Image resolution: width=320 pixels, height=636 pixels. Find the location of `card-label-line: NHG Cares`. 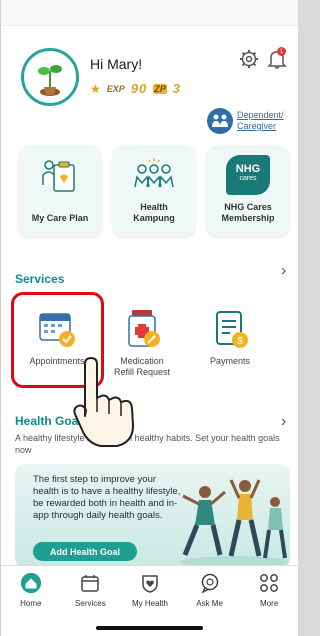

card-label-line: NHG Cares is located at coordinates (248, 207).